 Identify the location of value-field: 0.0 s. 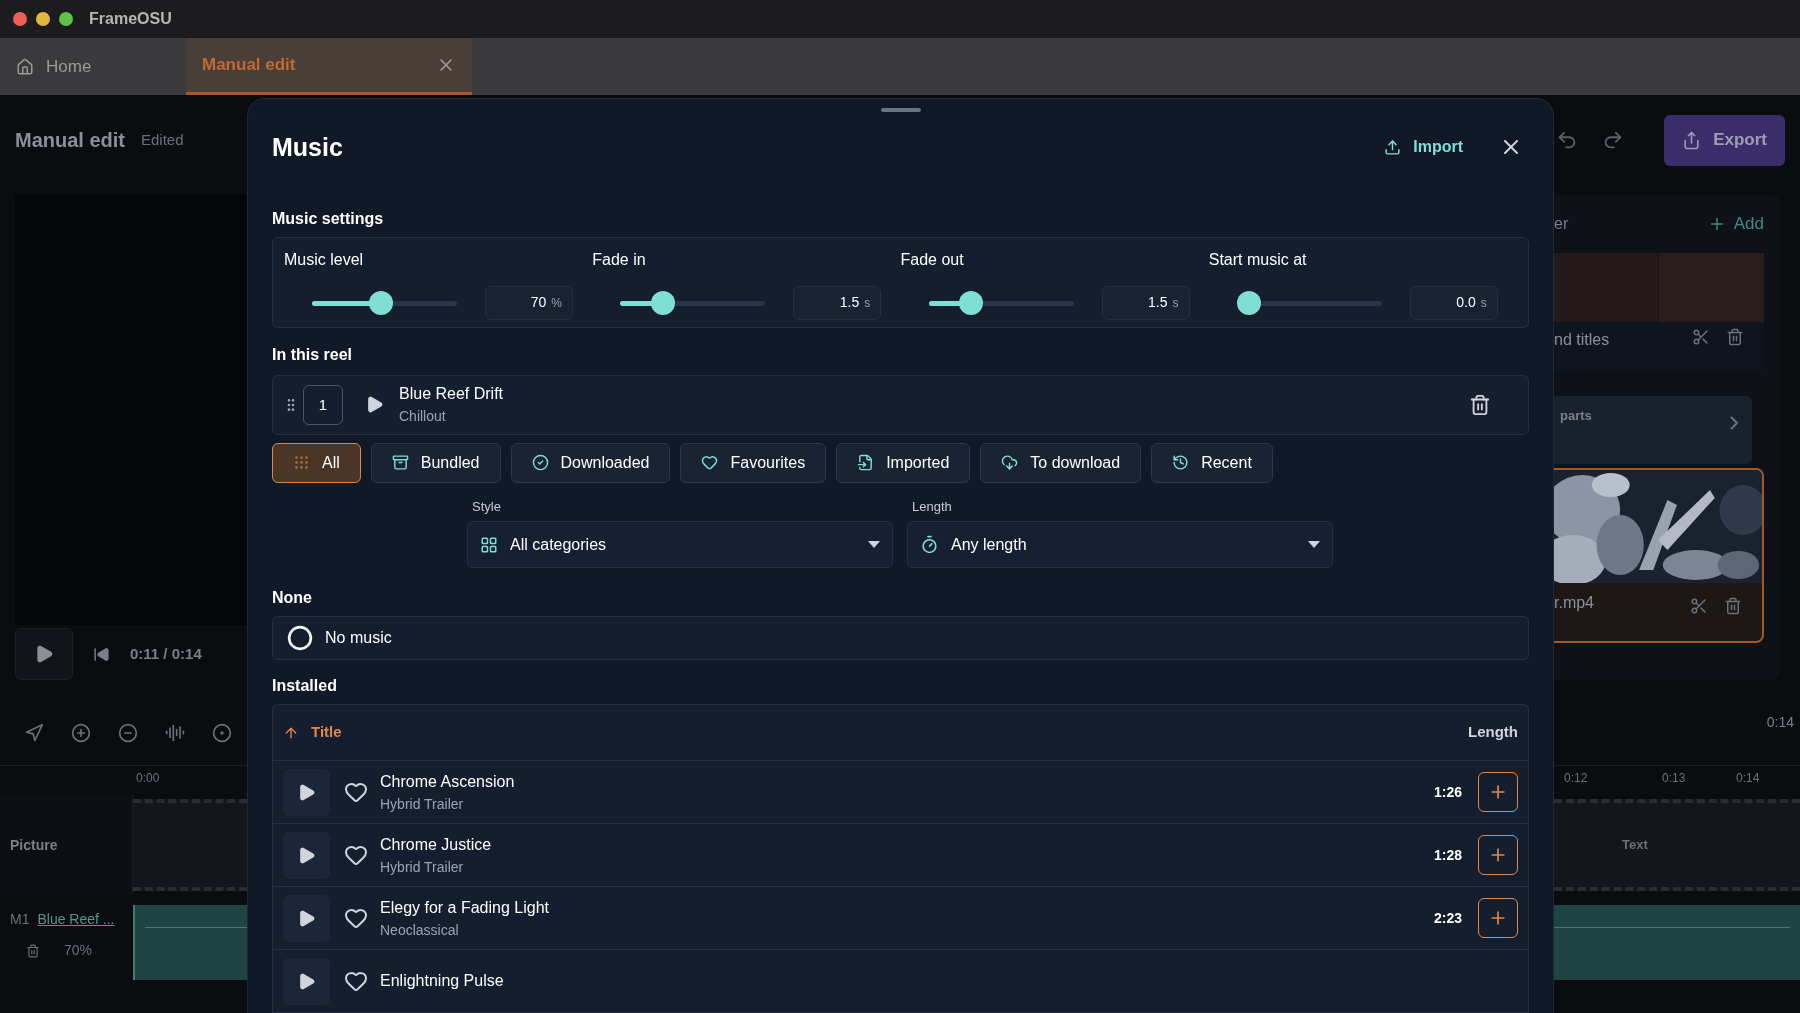
(1453, 302).